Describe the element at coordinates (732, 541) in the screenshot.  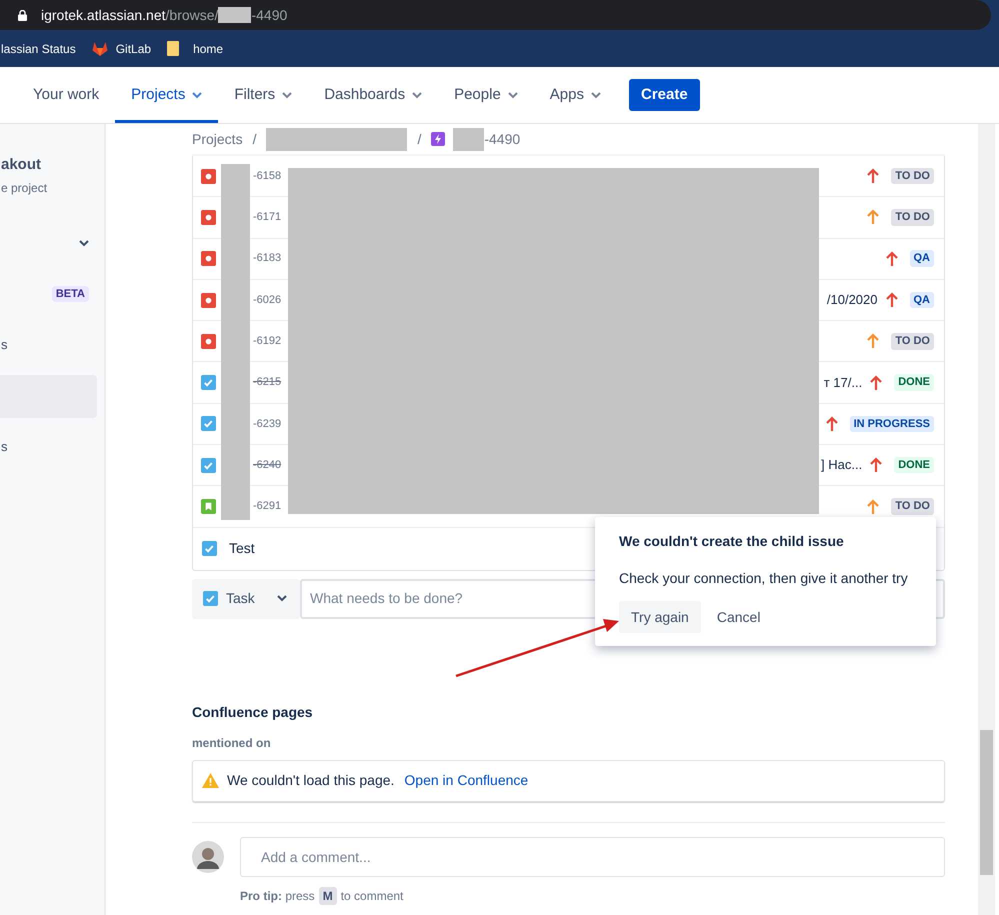
I see `popover-title: We couldn't create the child issue` at that location.